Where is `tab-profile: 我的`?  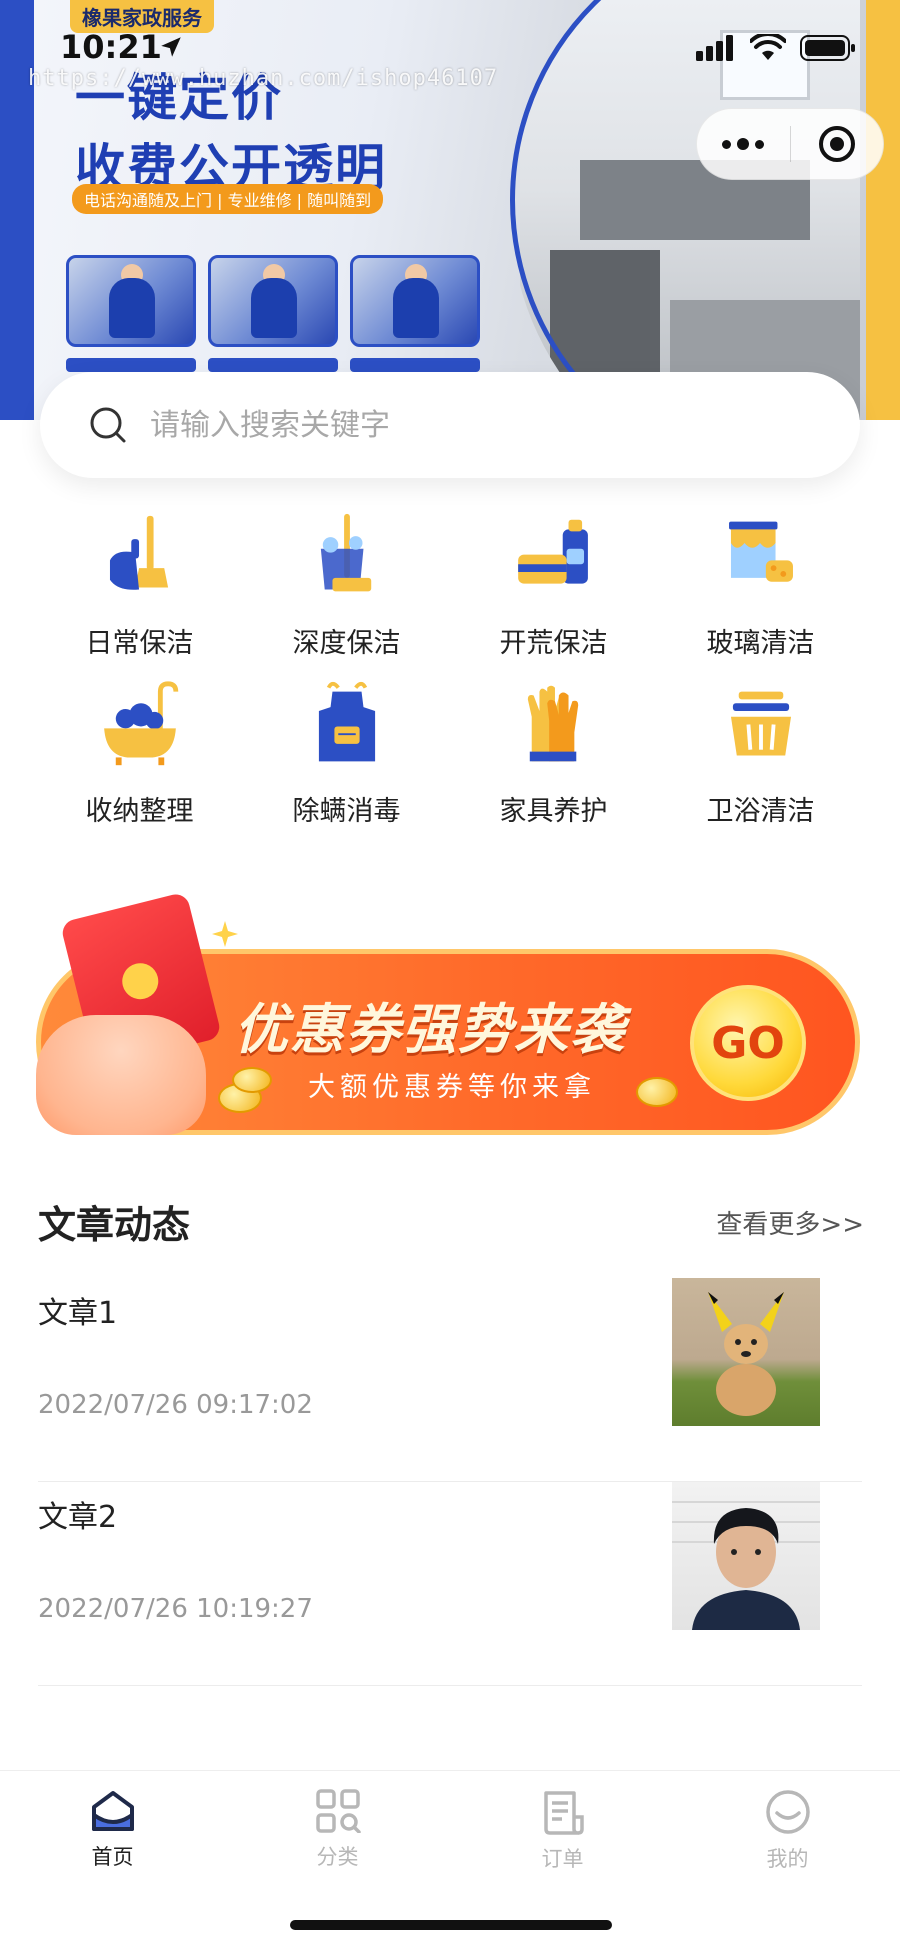 tab-profile: 我的 is located at coordinates (787, 1859).